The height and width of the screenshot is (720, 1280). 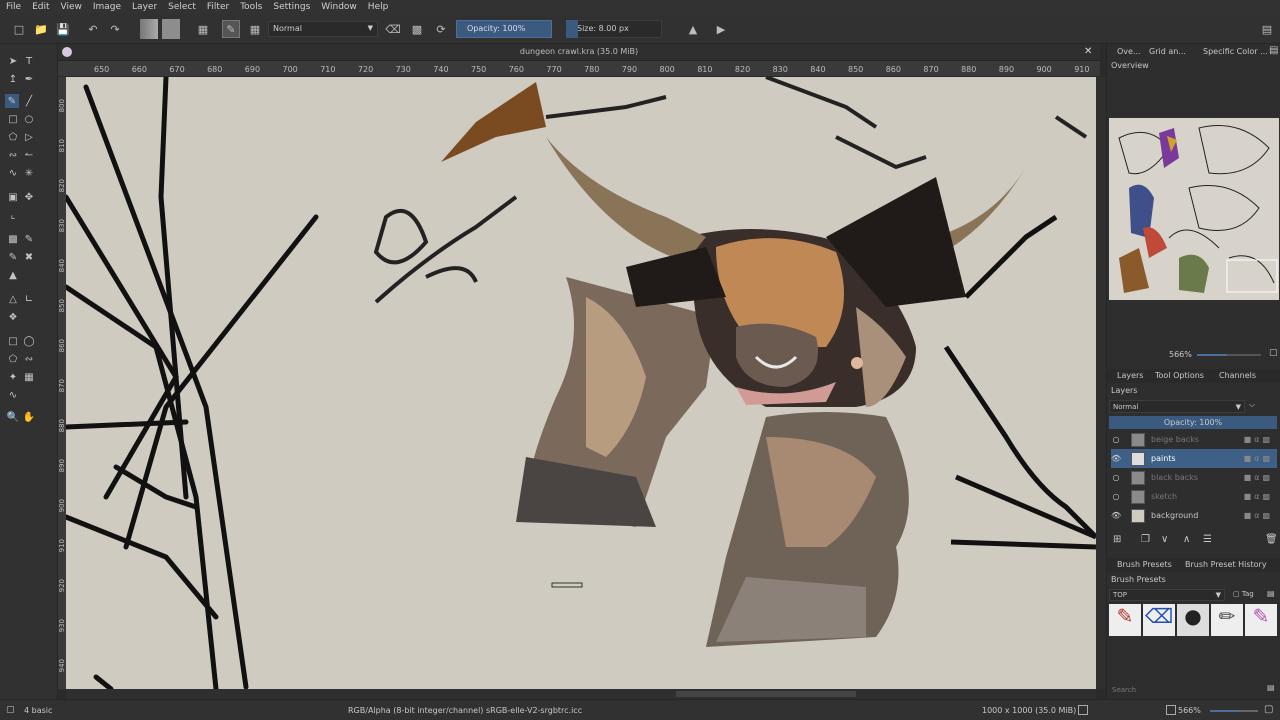 What do you see at coordinates (13, 61) in the screenshot?
I see `select-shapes-icon: ➤` at bounding box center [13, 61].